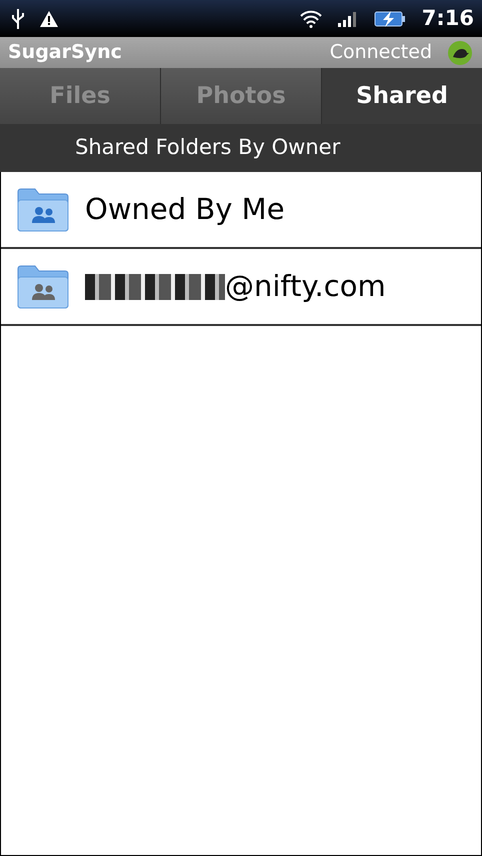 Image resolution: width=482 pixels, height=856 pixels. I want to click on section-header: Shared Folders By Owner, so click(241, 148).